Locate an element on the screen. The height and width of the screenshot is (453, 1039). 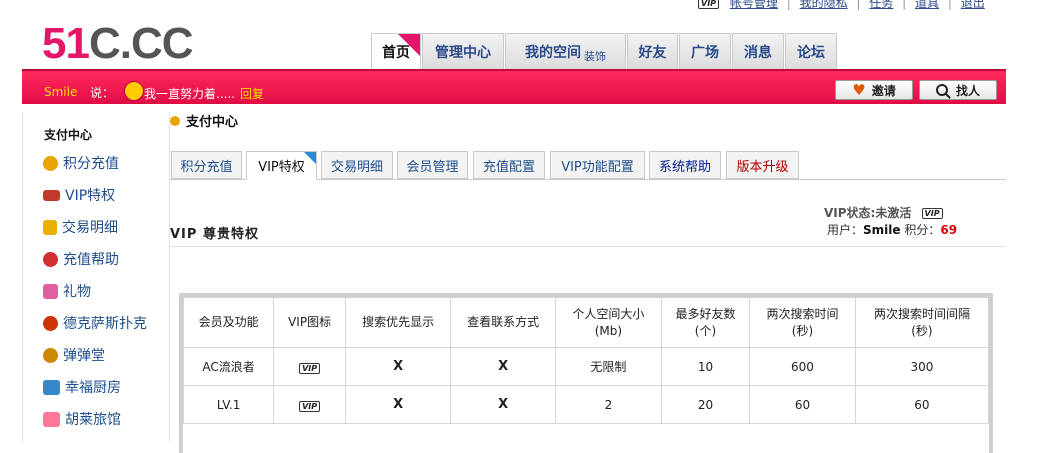
tab-recharge-config: 充值配置 is located at coordinates (509, 165).